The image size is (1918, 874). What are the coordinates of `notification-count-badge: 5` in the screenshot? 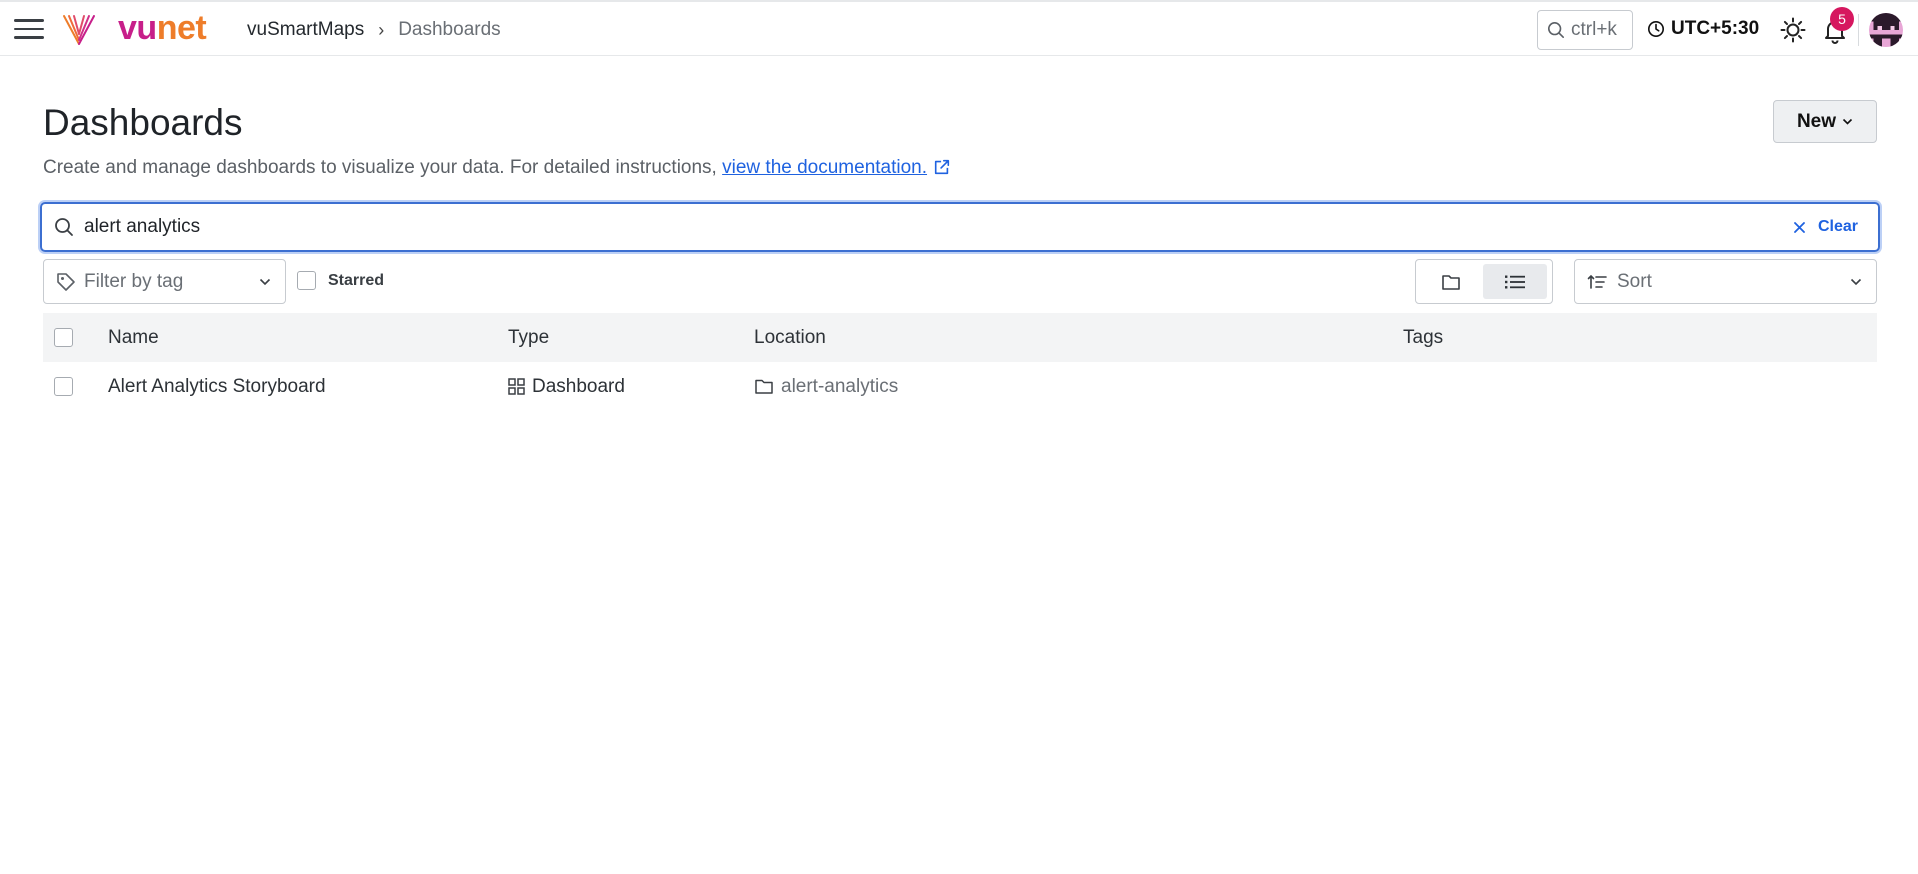 It's located at (1842, 19).